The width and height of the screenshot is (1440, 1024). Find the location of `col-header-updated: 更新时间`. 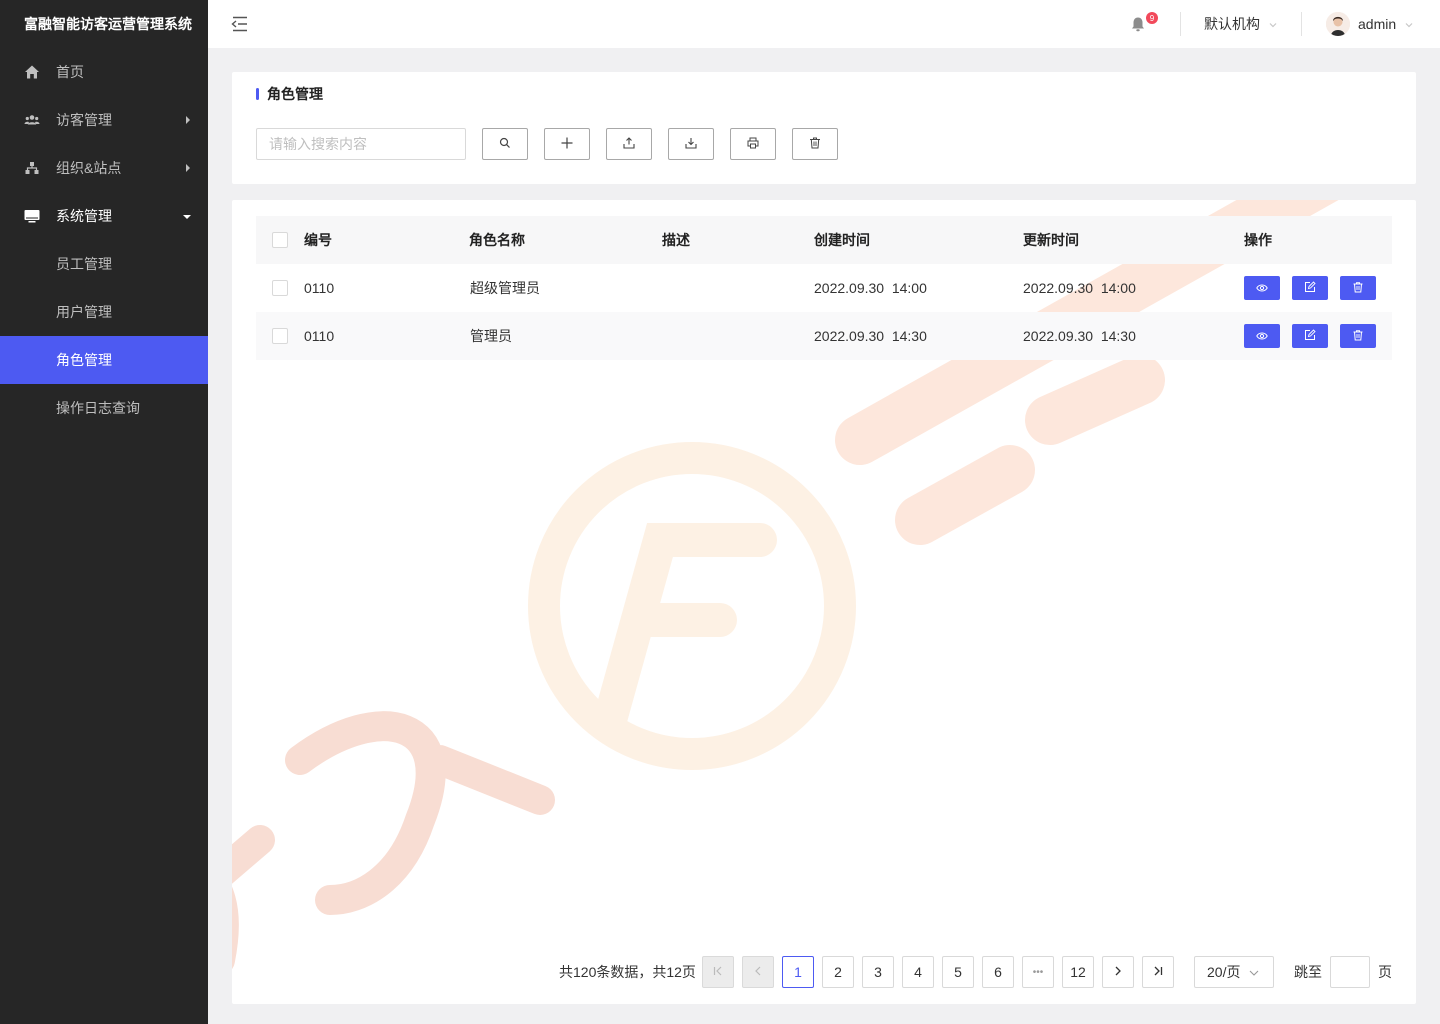

col-header-updated: 更新时间 is located at coordinates (1051, 240).